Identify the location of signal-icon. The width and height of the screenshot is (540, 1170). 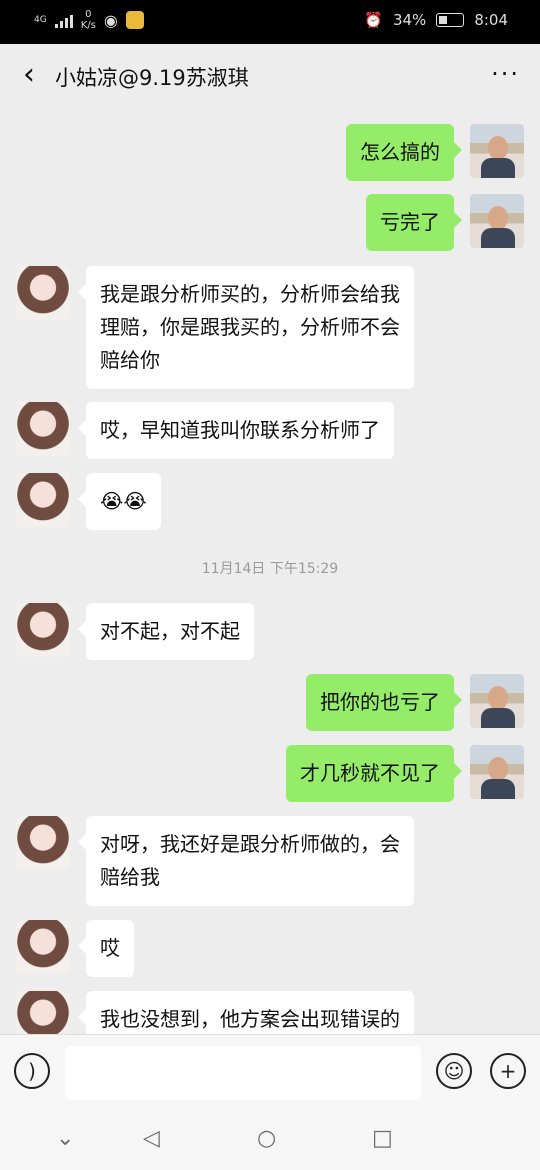
(63, 20).